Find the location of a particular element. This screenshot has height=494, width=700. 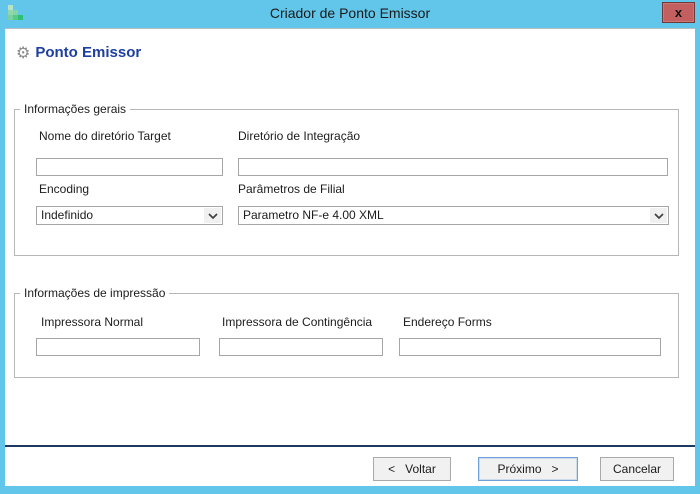

select-encoding: Indefinido is located at coordinates (129, 215).